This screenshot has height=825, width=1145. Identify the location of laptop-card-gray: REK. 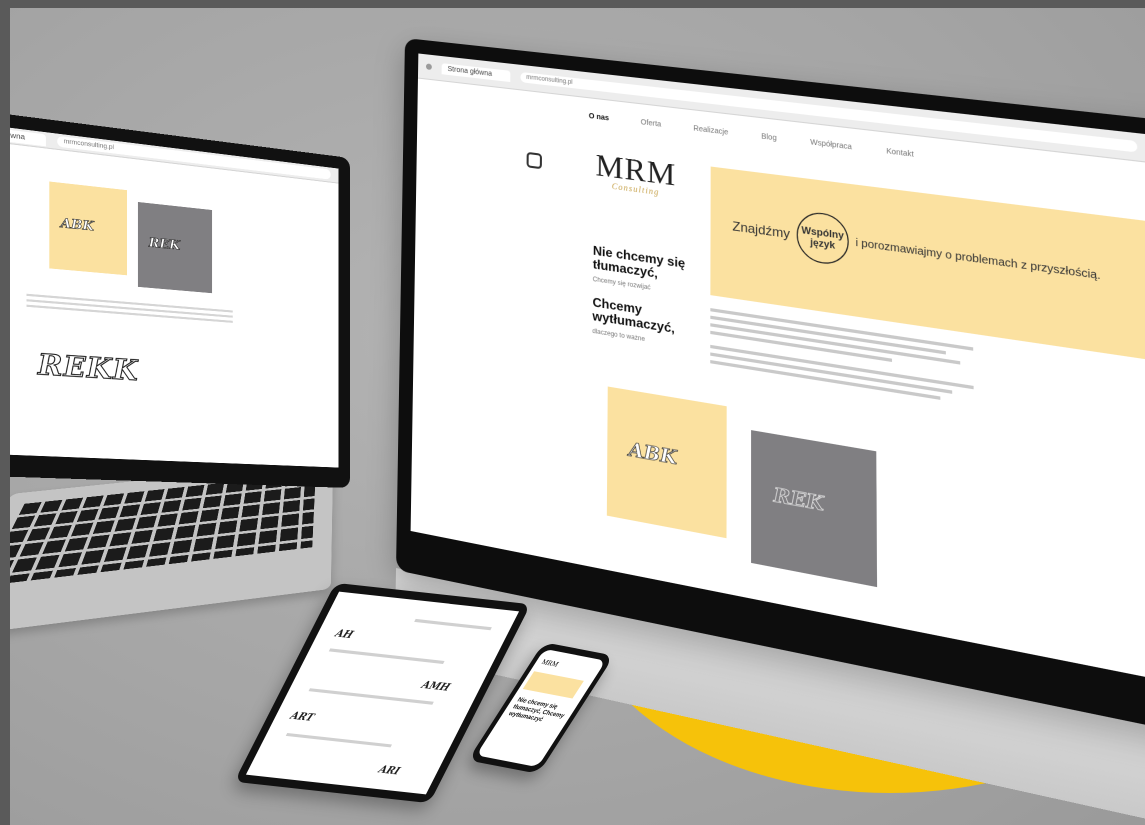
(175, 247).